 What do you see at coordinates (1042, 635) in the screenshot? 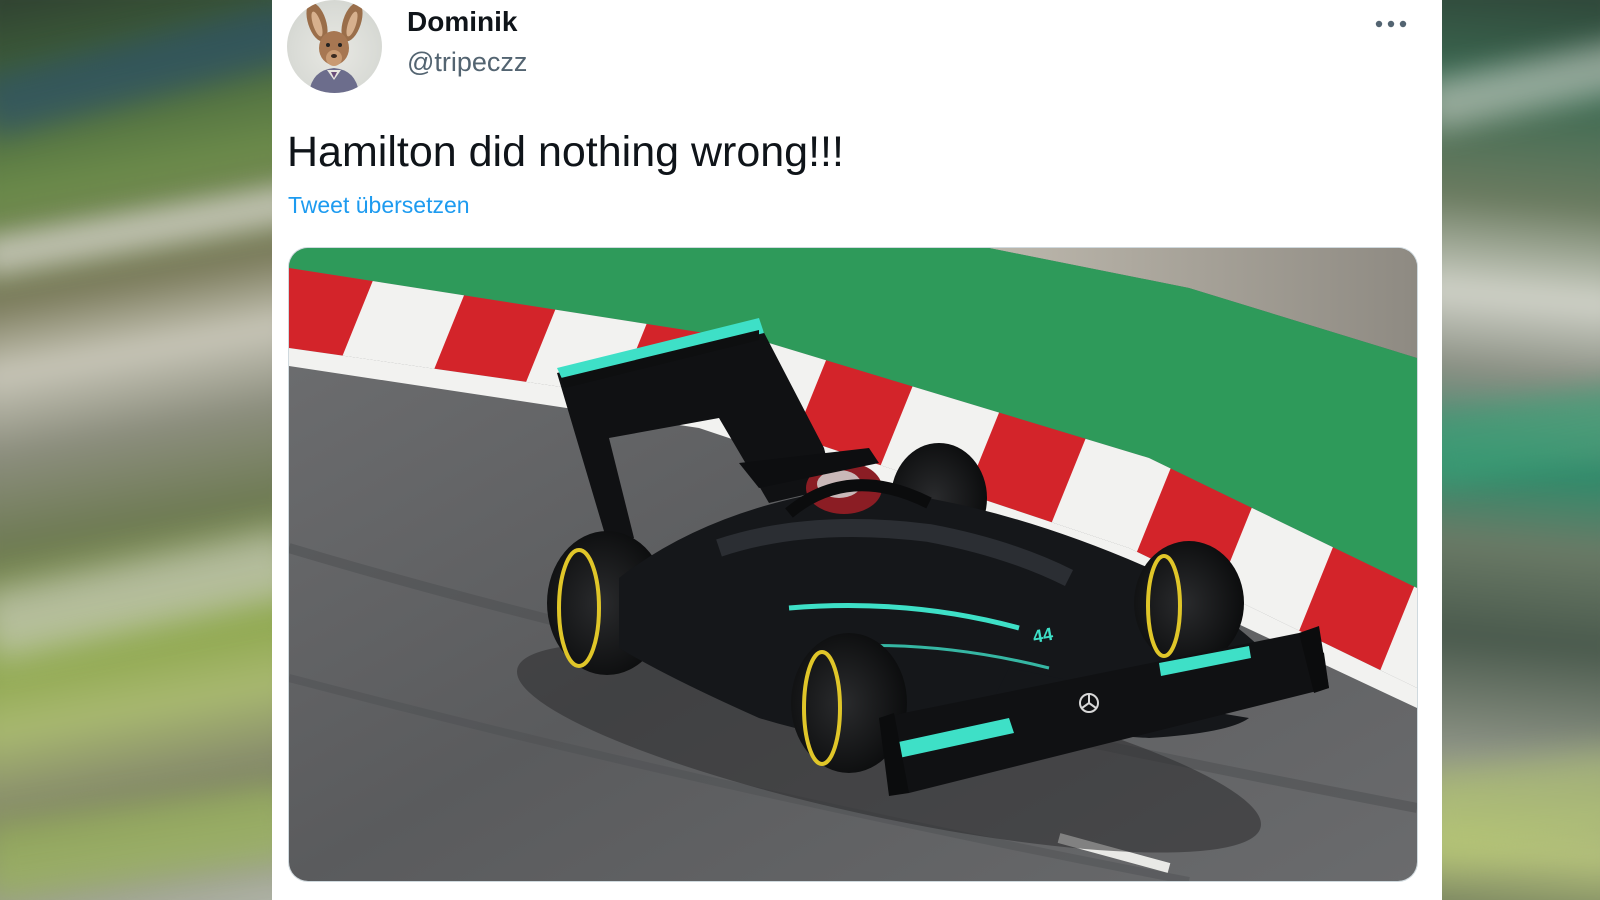
I see `svg-text: 44` at bounding box center [1042, 635].